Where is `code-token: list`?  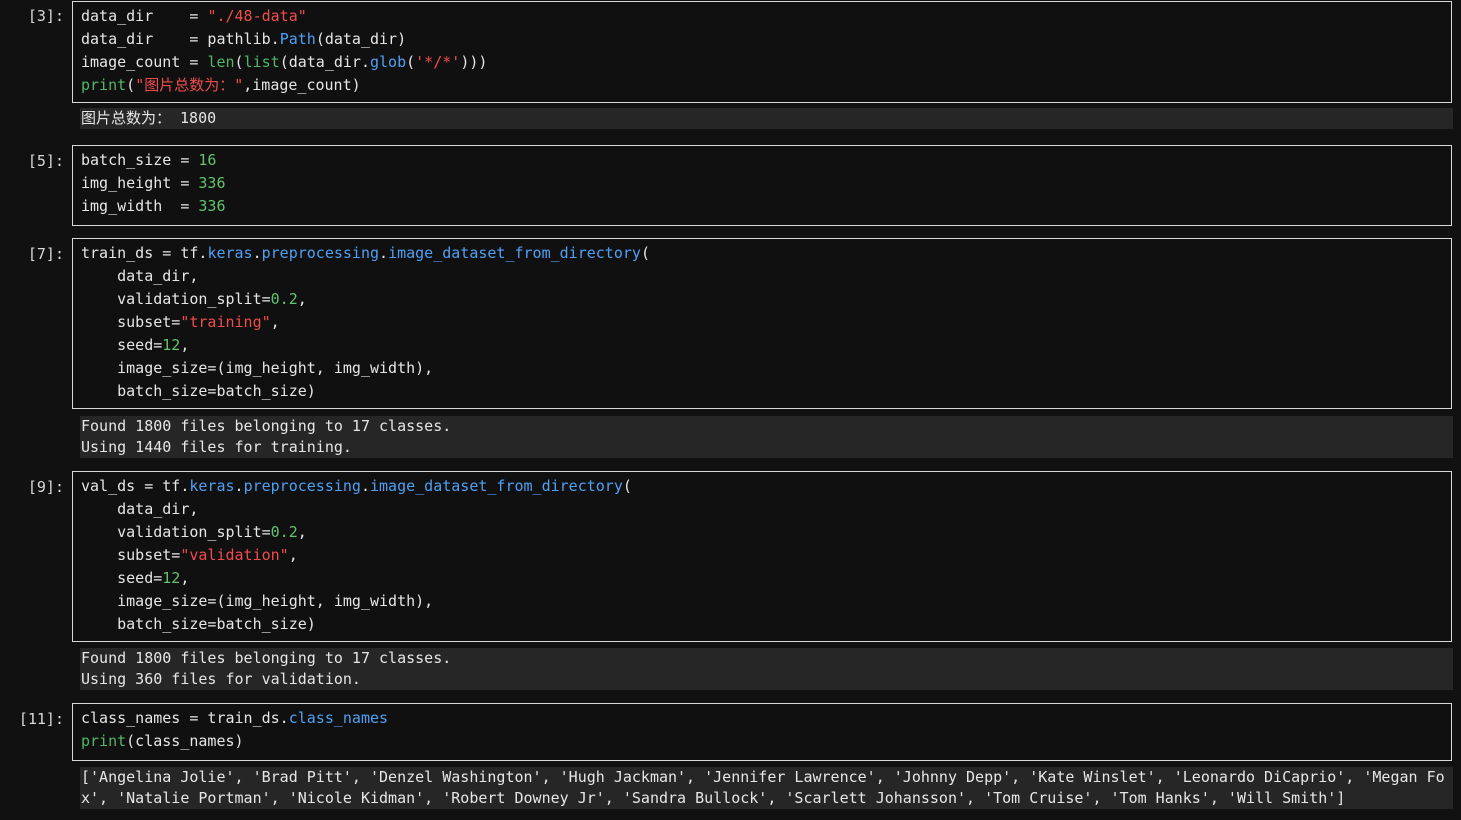 code-token: list is located at coordinates (261, 62).